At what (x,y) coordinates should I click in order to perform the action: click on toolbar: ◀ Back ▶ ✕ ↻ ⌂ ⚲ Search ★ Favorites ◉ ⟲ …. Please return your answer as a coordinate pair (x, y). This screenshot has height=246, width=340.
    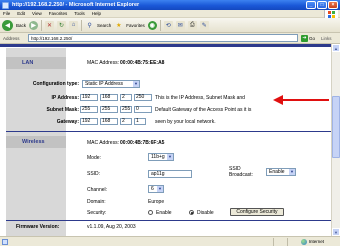
    Looking at the image, I should click on (170, 25).